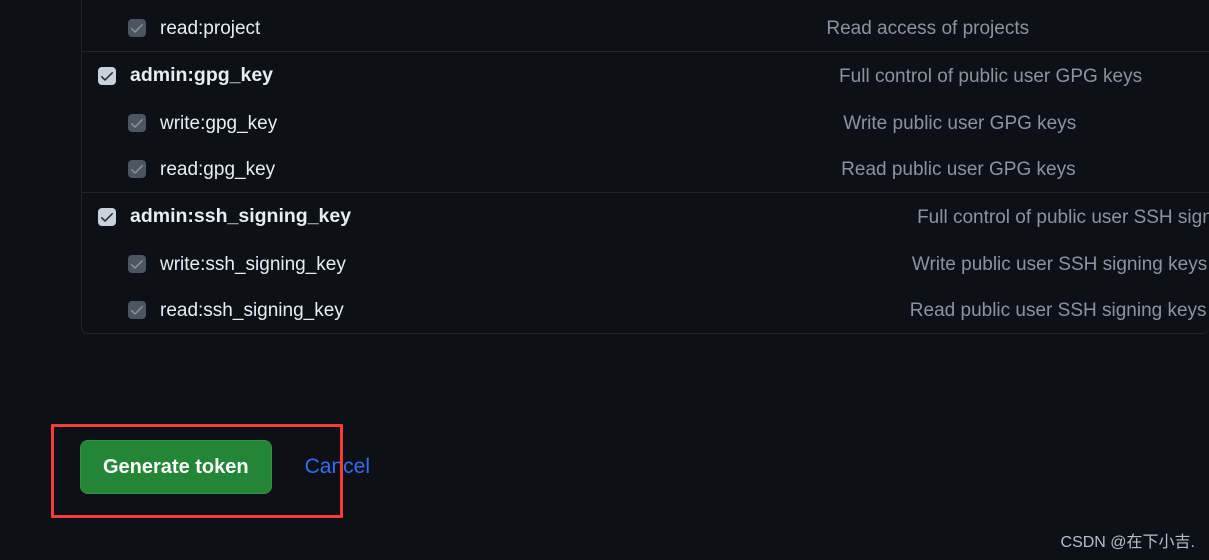 This screenshot has width=1209, height=560. Describe the element at coordinates (210, 28) in the screenshot. I see `scope-label: read:project` at that location.